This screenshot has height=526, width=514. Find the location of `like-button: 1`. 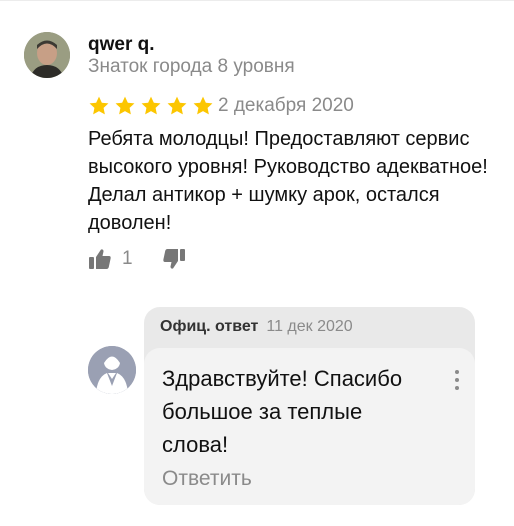

like-button: 1 is located at coordinates (110, 259).